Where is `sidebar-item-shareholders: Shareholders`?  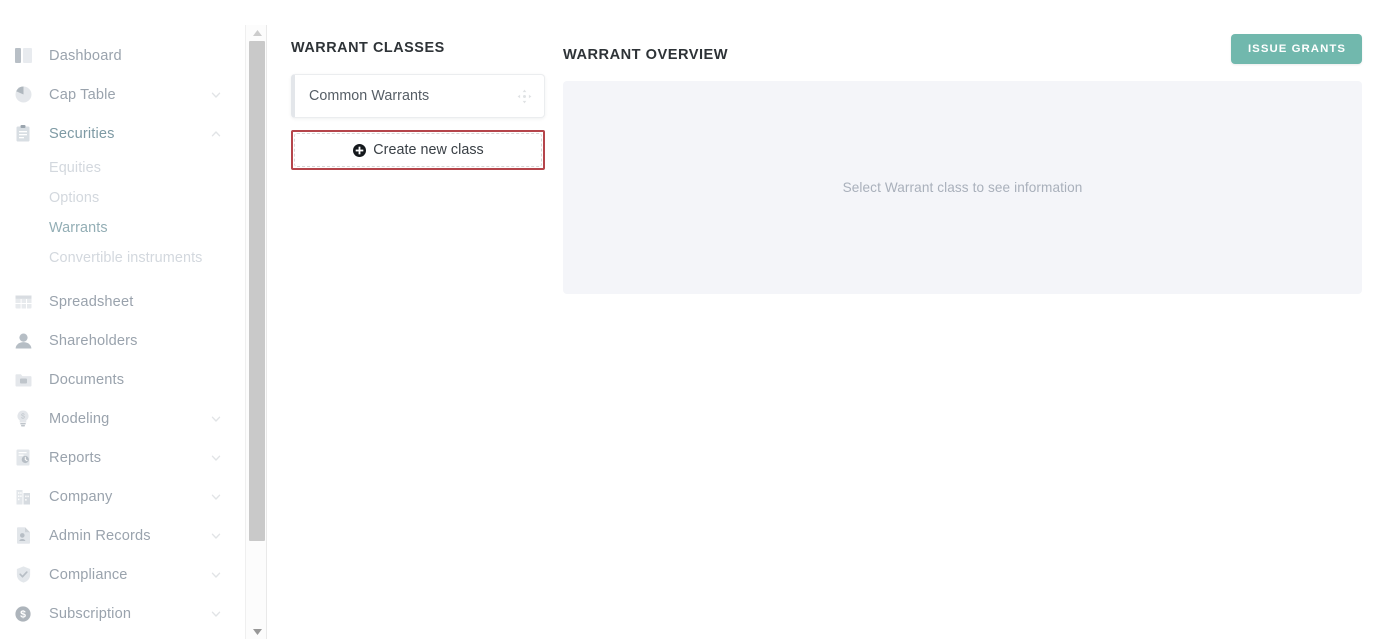
sidebar-item-shareholders: Shareholders is located at coordinates (122, 340).